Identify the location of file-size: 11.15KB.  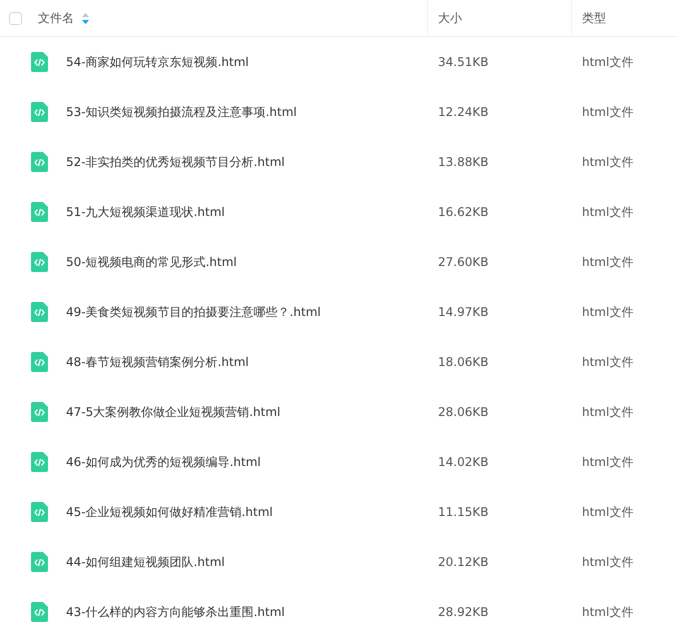
(463, 512).